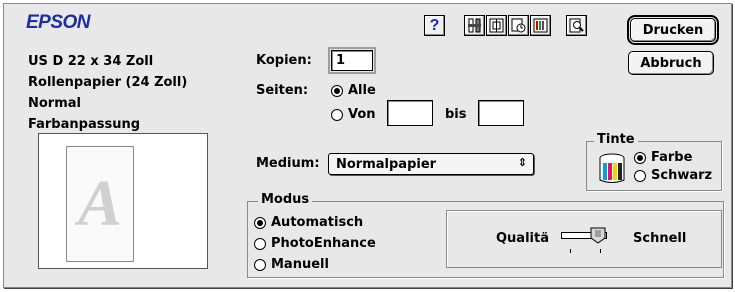 This screenshot has height=292, width=735. I want to click on summary-paper-source: Rollenpapier (24 Zoll), so click(108, 82).